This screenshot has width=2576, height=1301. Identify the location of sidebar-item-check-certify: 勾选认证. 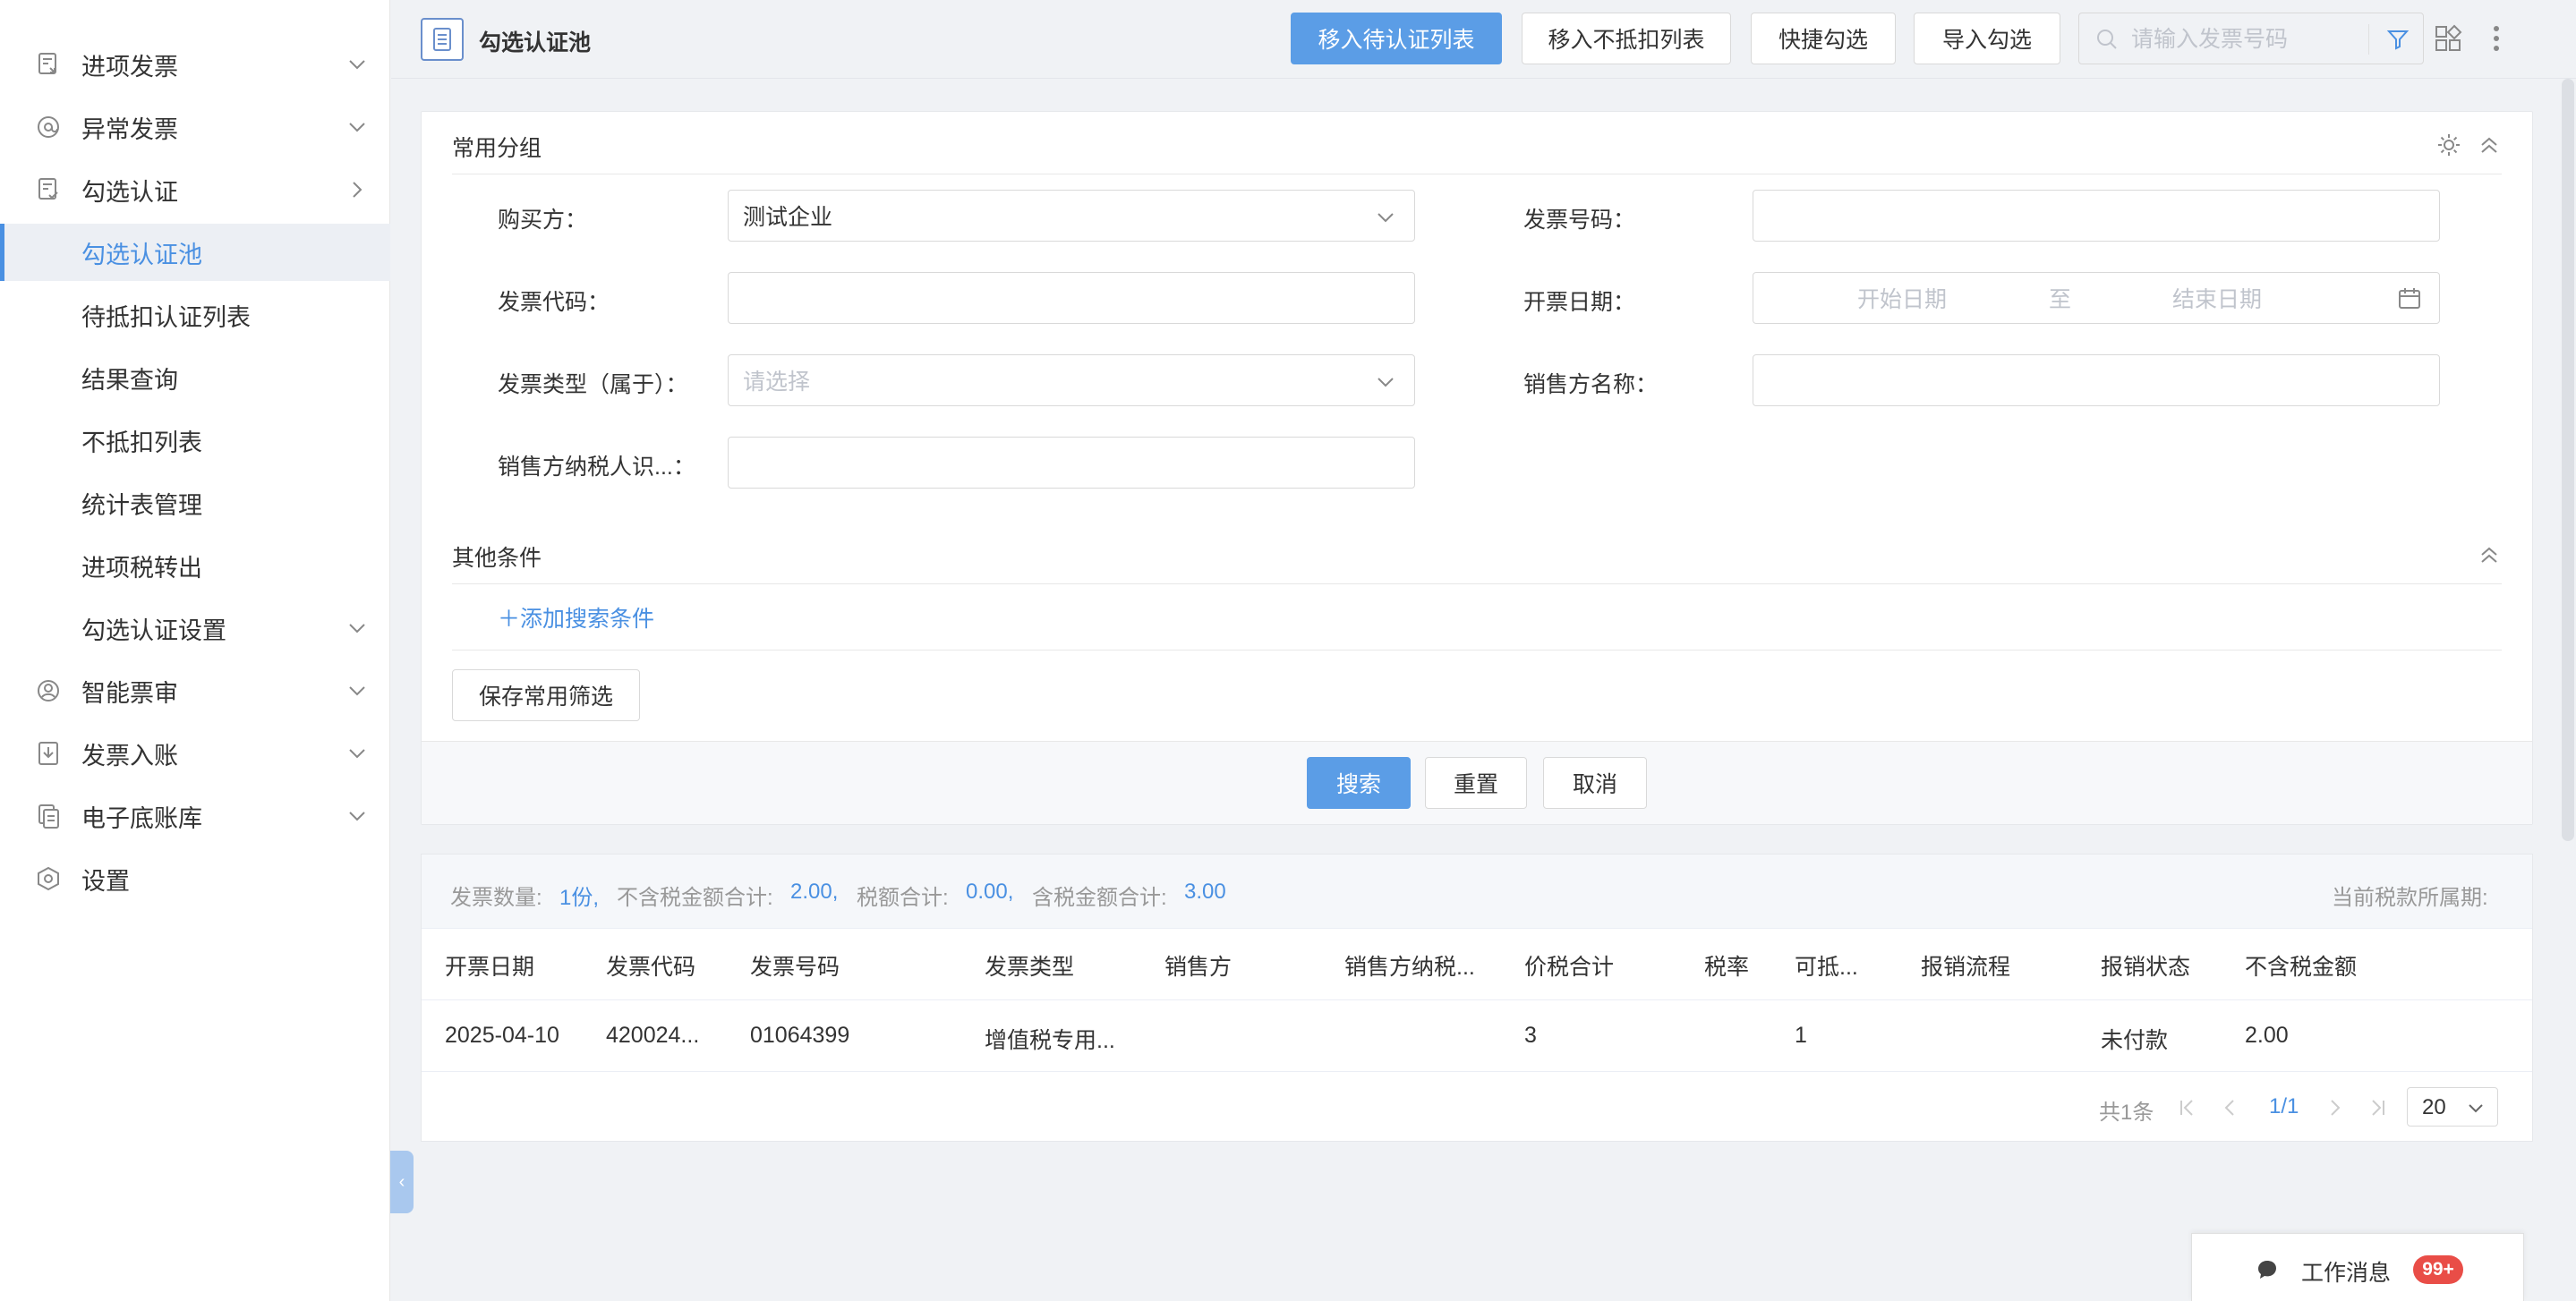
(195, 189).